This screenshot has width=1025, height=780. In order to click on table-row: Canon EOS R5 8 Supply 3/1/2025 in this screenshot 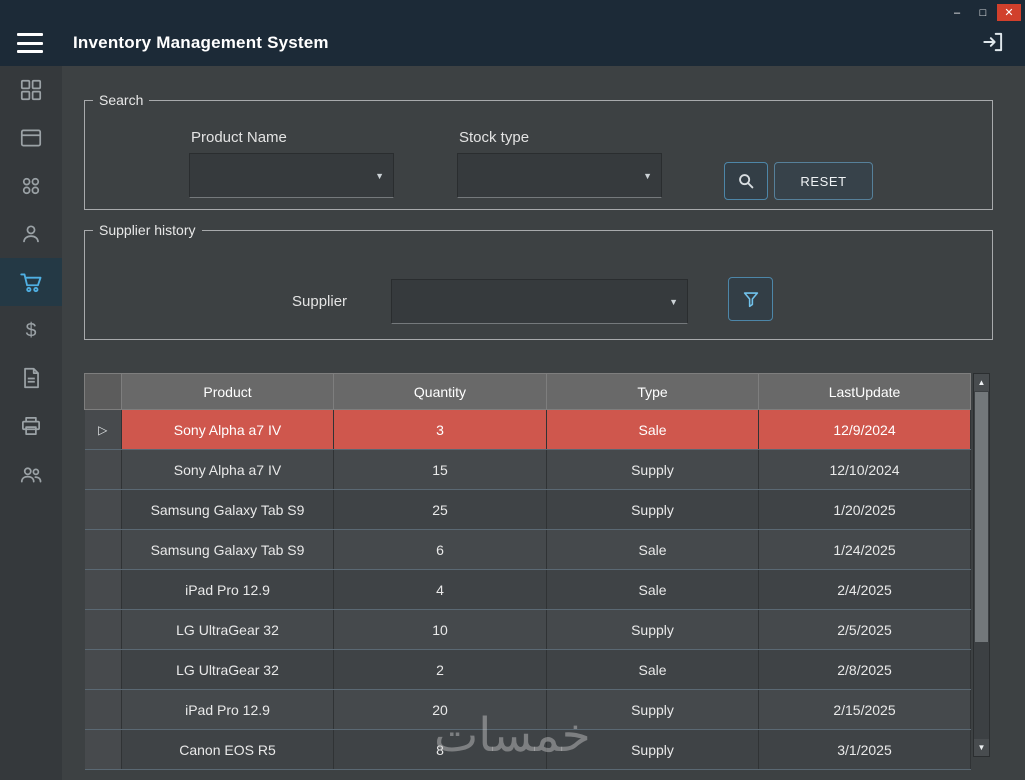, I will do `click(527, 749)`.